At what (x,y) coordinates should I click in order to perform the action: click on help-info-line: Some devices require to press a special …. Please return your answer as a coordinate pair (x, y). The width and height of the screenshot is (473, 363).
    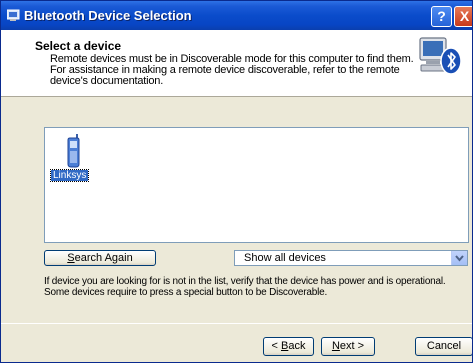
    Looking at the image, I should click on (186, 292).